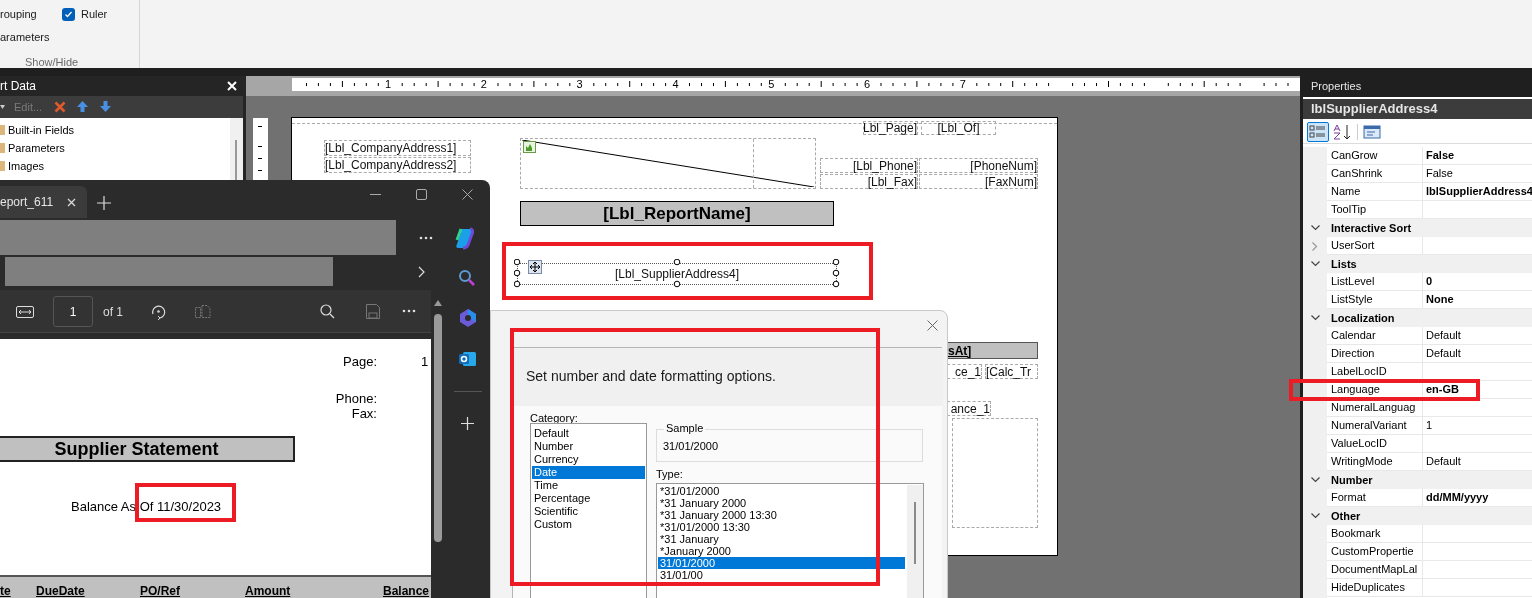  What do you see at coordinates (978, 181) in the screenshot?
I see `report-field: [FaxNum]` at bounding box center [978, 181].